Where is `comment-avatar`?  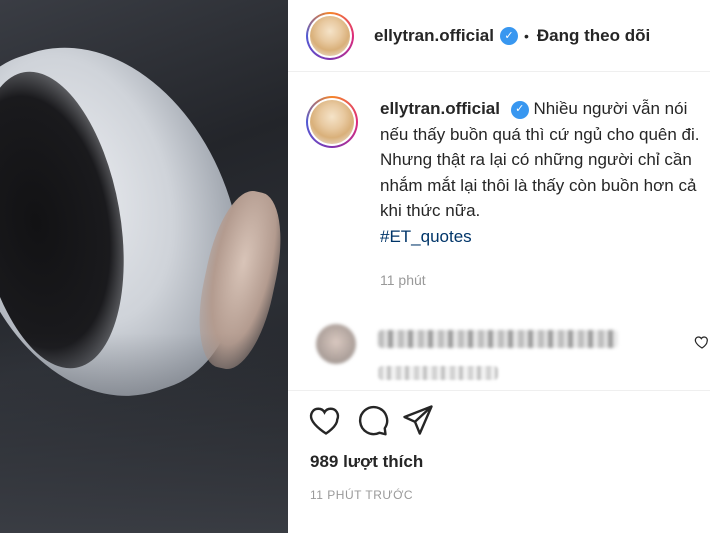
comment-avatar is located at coordinates (336, 344).